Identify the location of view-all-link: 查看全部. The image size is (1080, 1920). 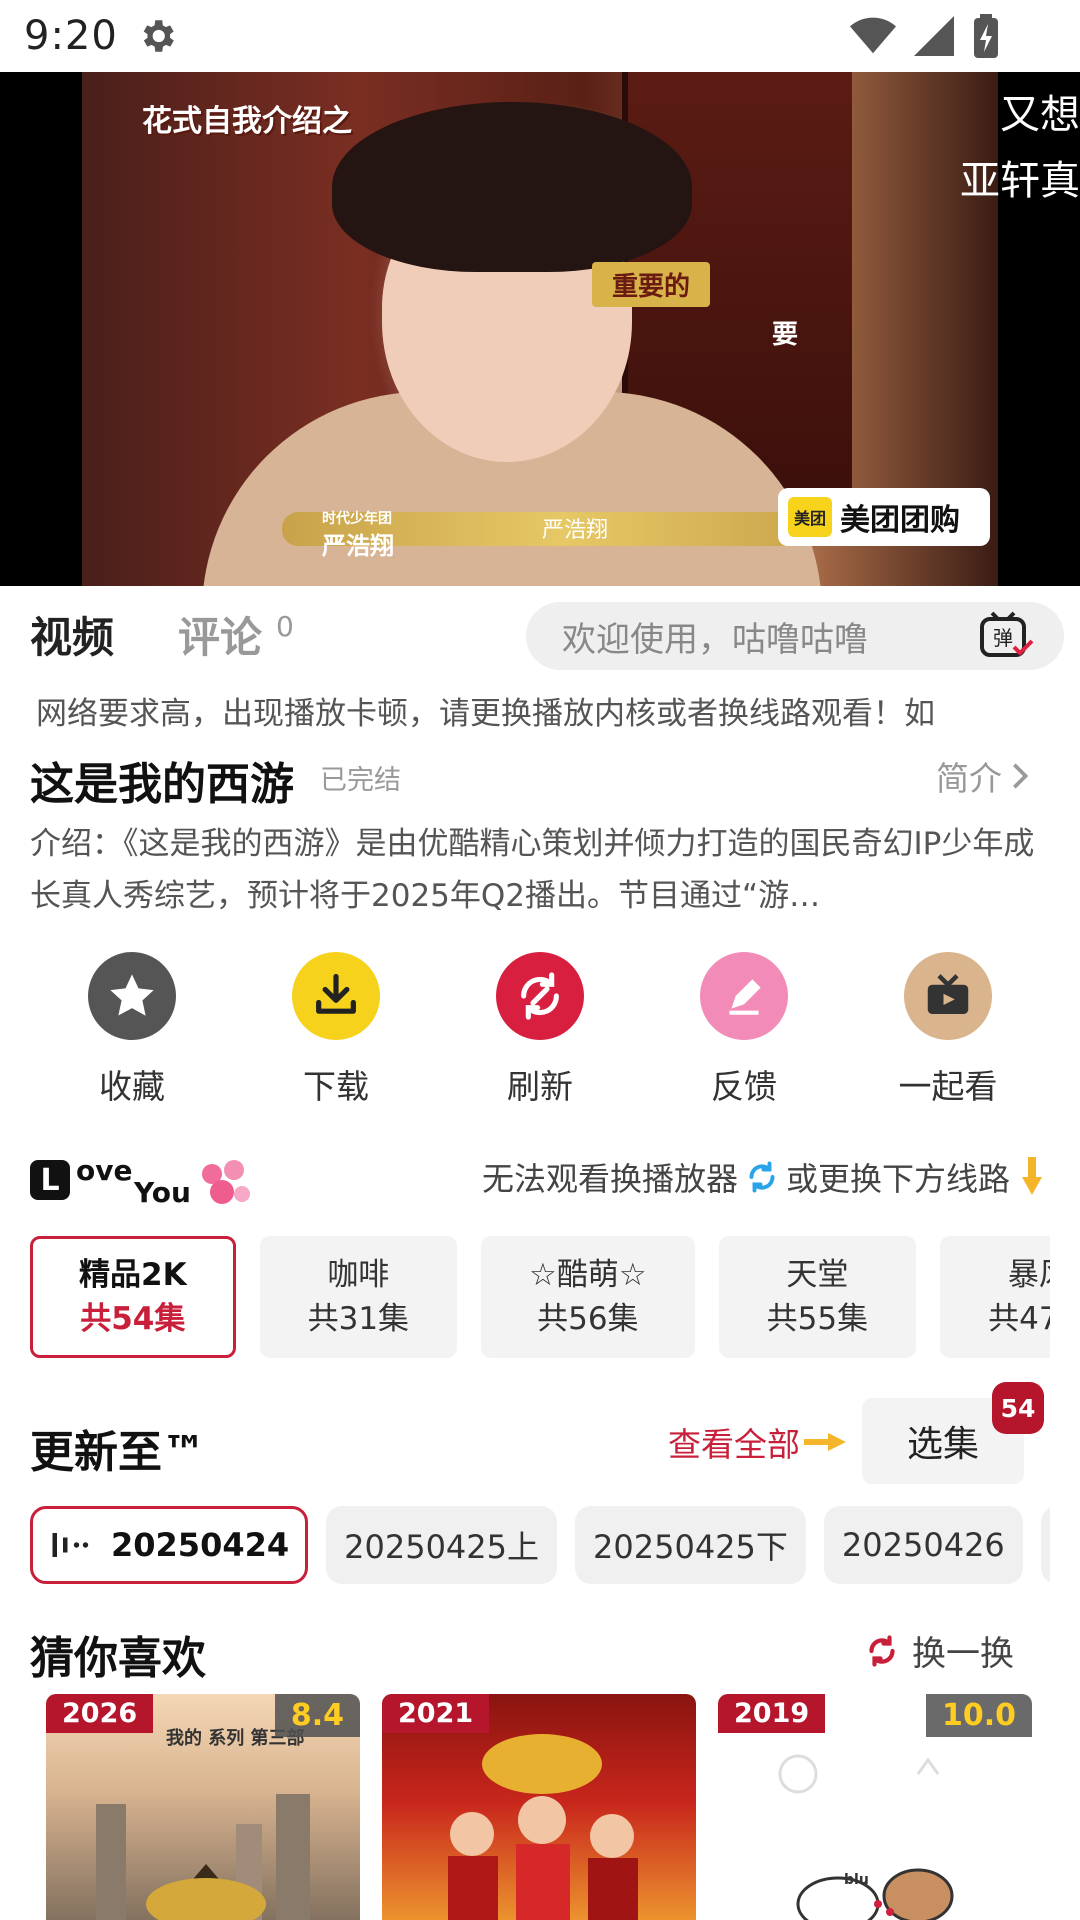
(757, 1442).